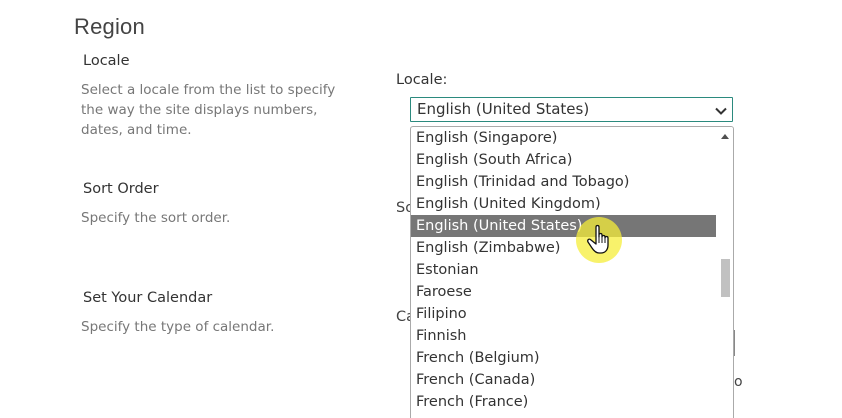 Image resolution: width=842 pixels, height=418 pixels. Describe the element at coordinates (738, 382) in the screenshot. I see `calendar-option-text: or` at that location.